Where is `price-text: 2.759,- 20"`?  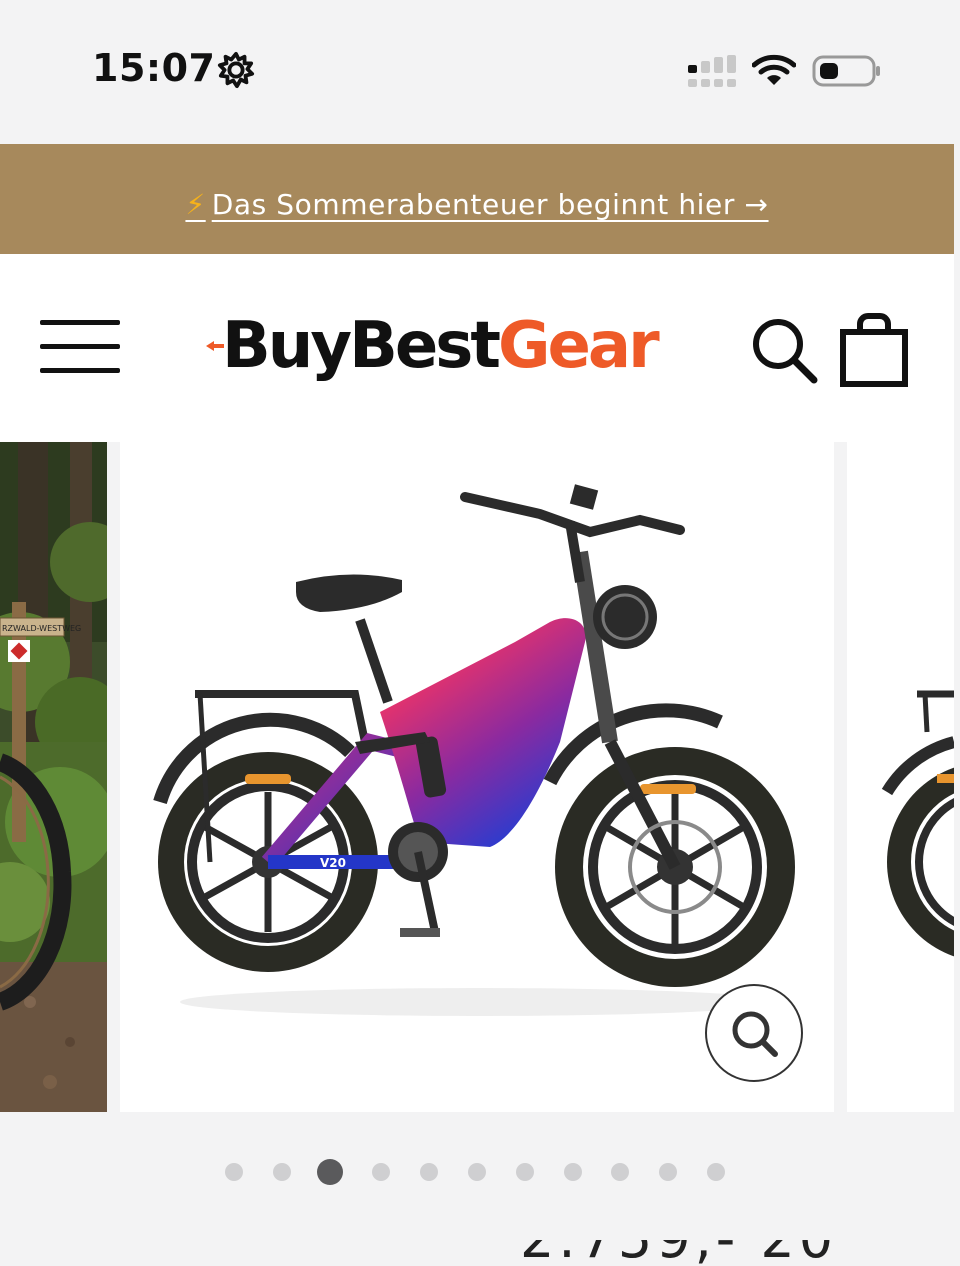
price-text: 2.759,- 20" is located at coordinates (693, 1253).